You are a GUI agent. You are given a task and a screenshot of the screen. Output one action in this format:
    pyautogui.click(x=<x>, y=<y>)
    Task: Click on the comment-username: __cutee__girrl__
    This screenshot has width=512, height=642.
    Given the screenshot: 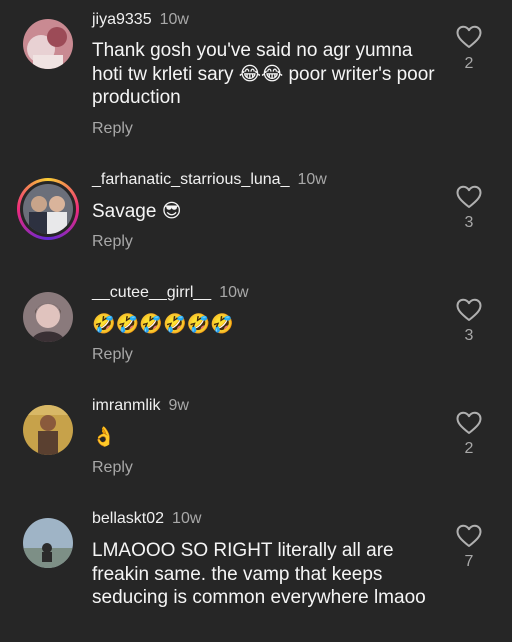 What is the action you would take?
    pyautogui.click(x=151, y=292)
    